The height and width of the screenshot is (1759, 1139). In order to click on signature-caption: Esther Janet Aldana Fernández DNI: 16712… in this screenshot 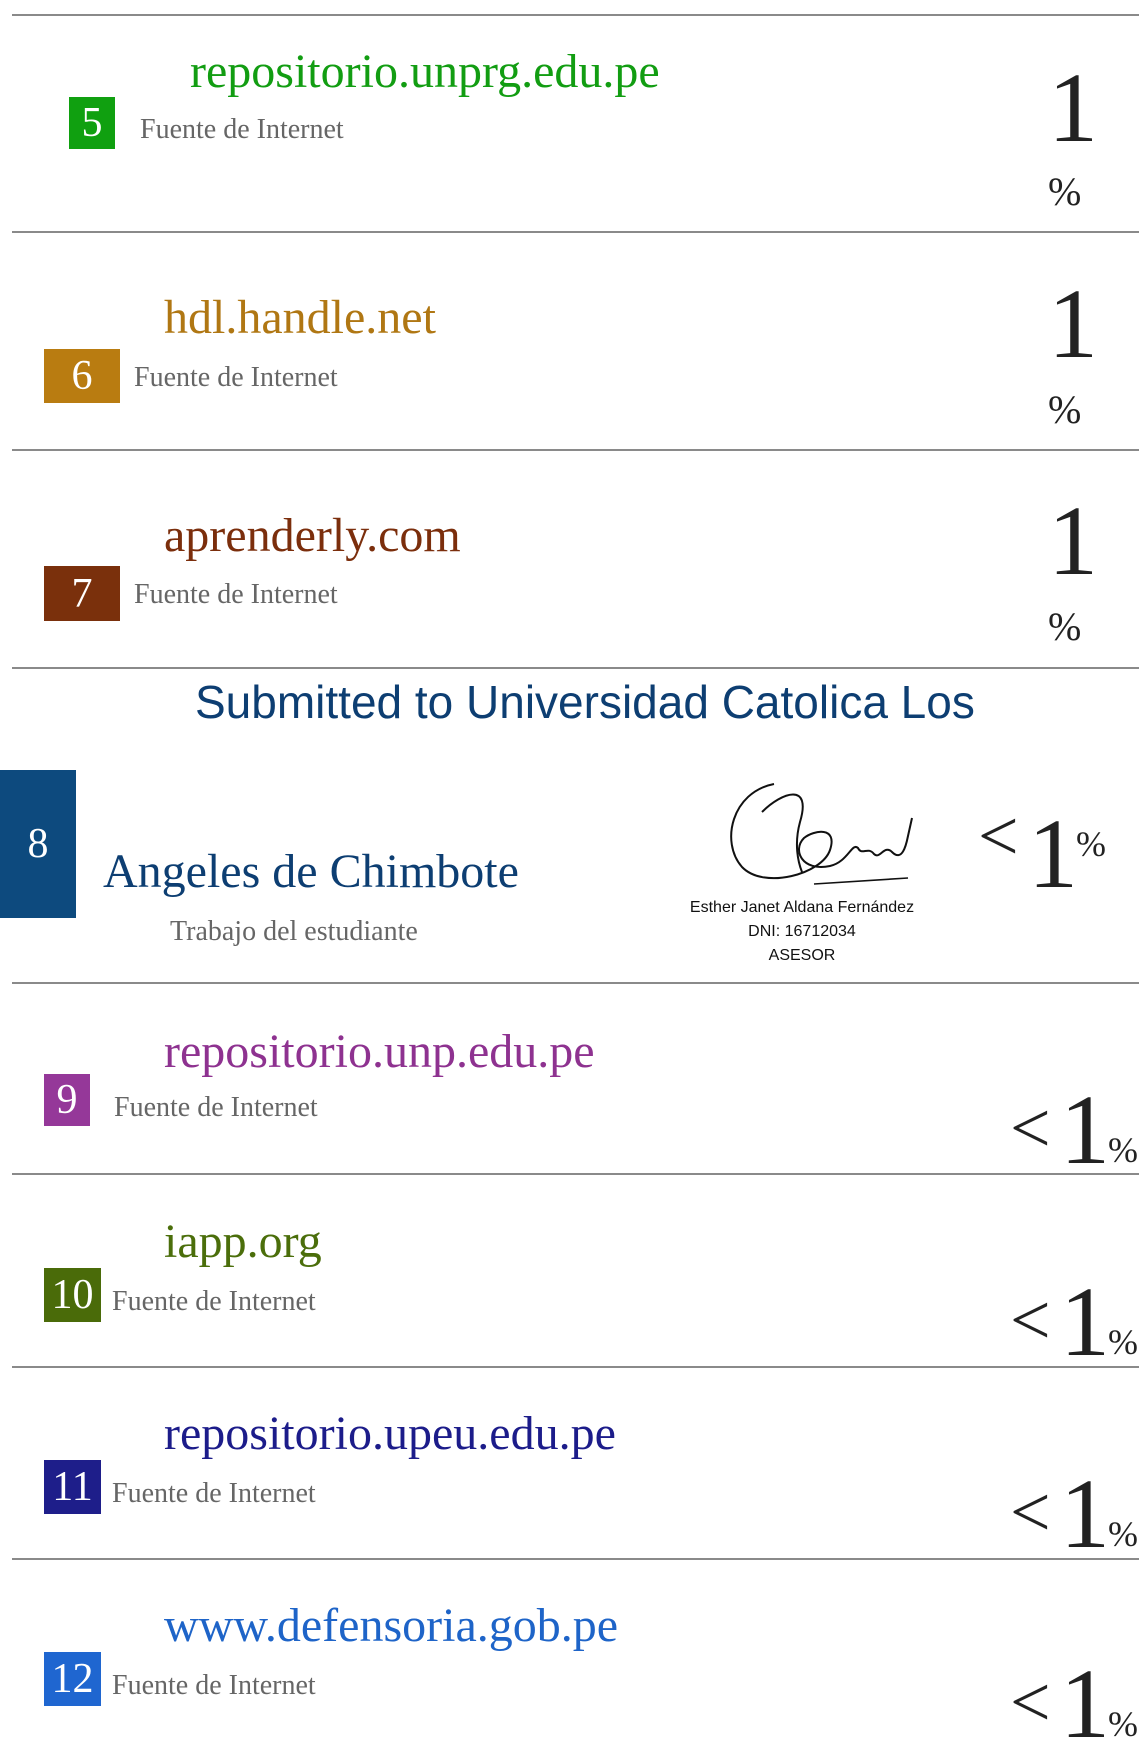, I will do `click(802, 932)`.